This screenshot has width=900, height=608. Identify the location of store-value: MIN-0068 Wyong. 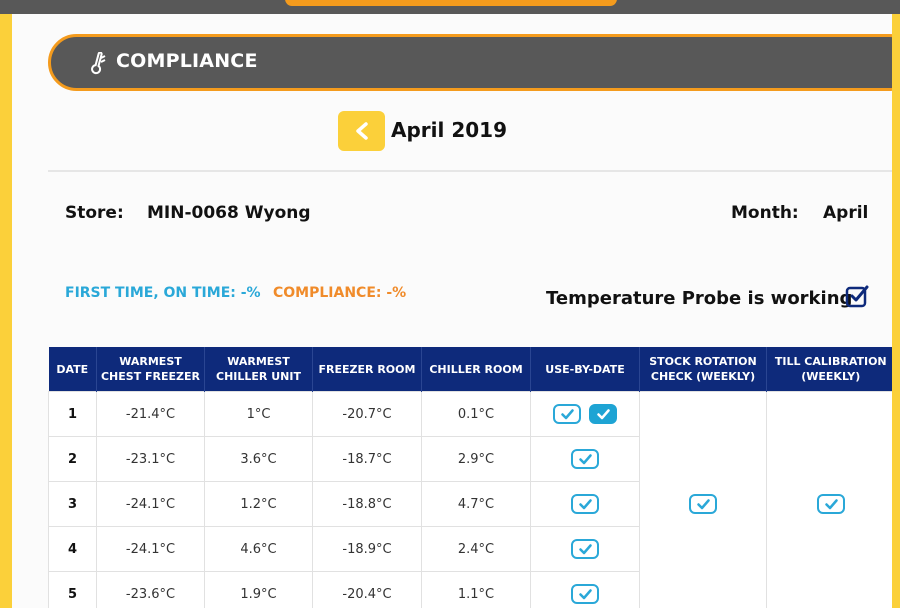
(229, 213).